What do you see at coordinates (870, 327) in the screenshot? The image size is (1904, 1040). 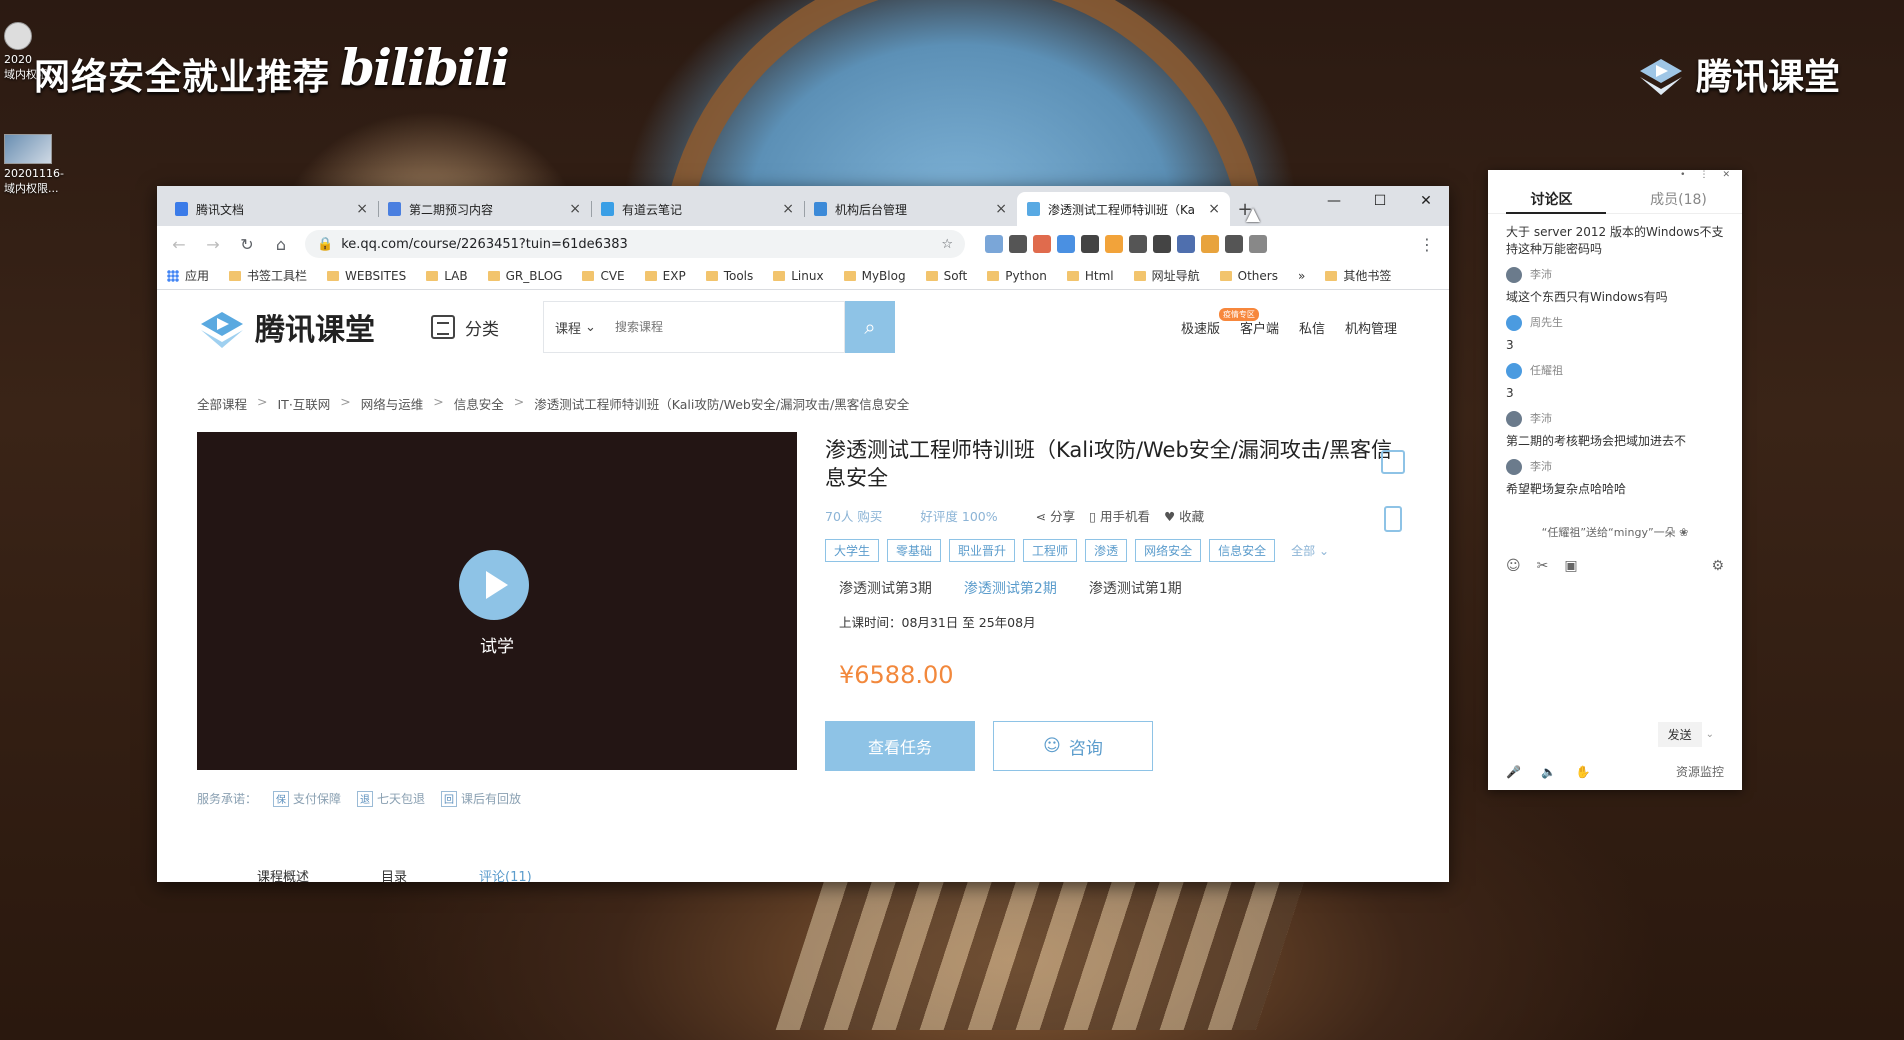 I see `search-button: ⌕` at bounding box center [870, 327].